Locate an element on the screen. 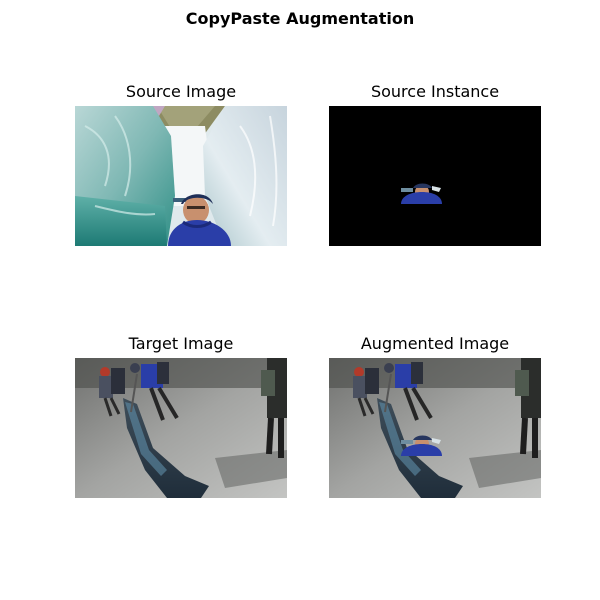  augmented-image is located at coordinates (435, 428).